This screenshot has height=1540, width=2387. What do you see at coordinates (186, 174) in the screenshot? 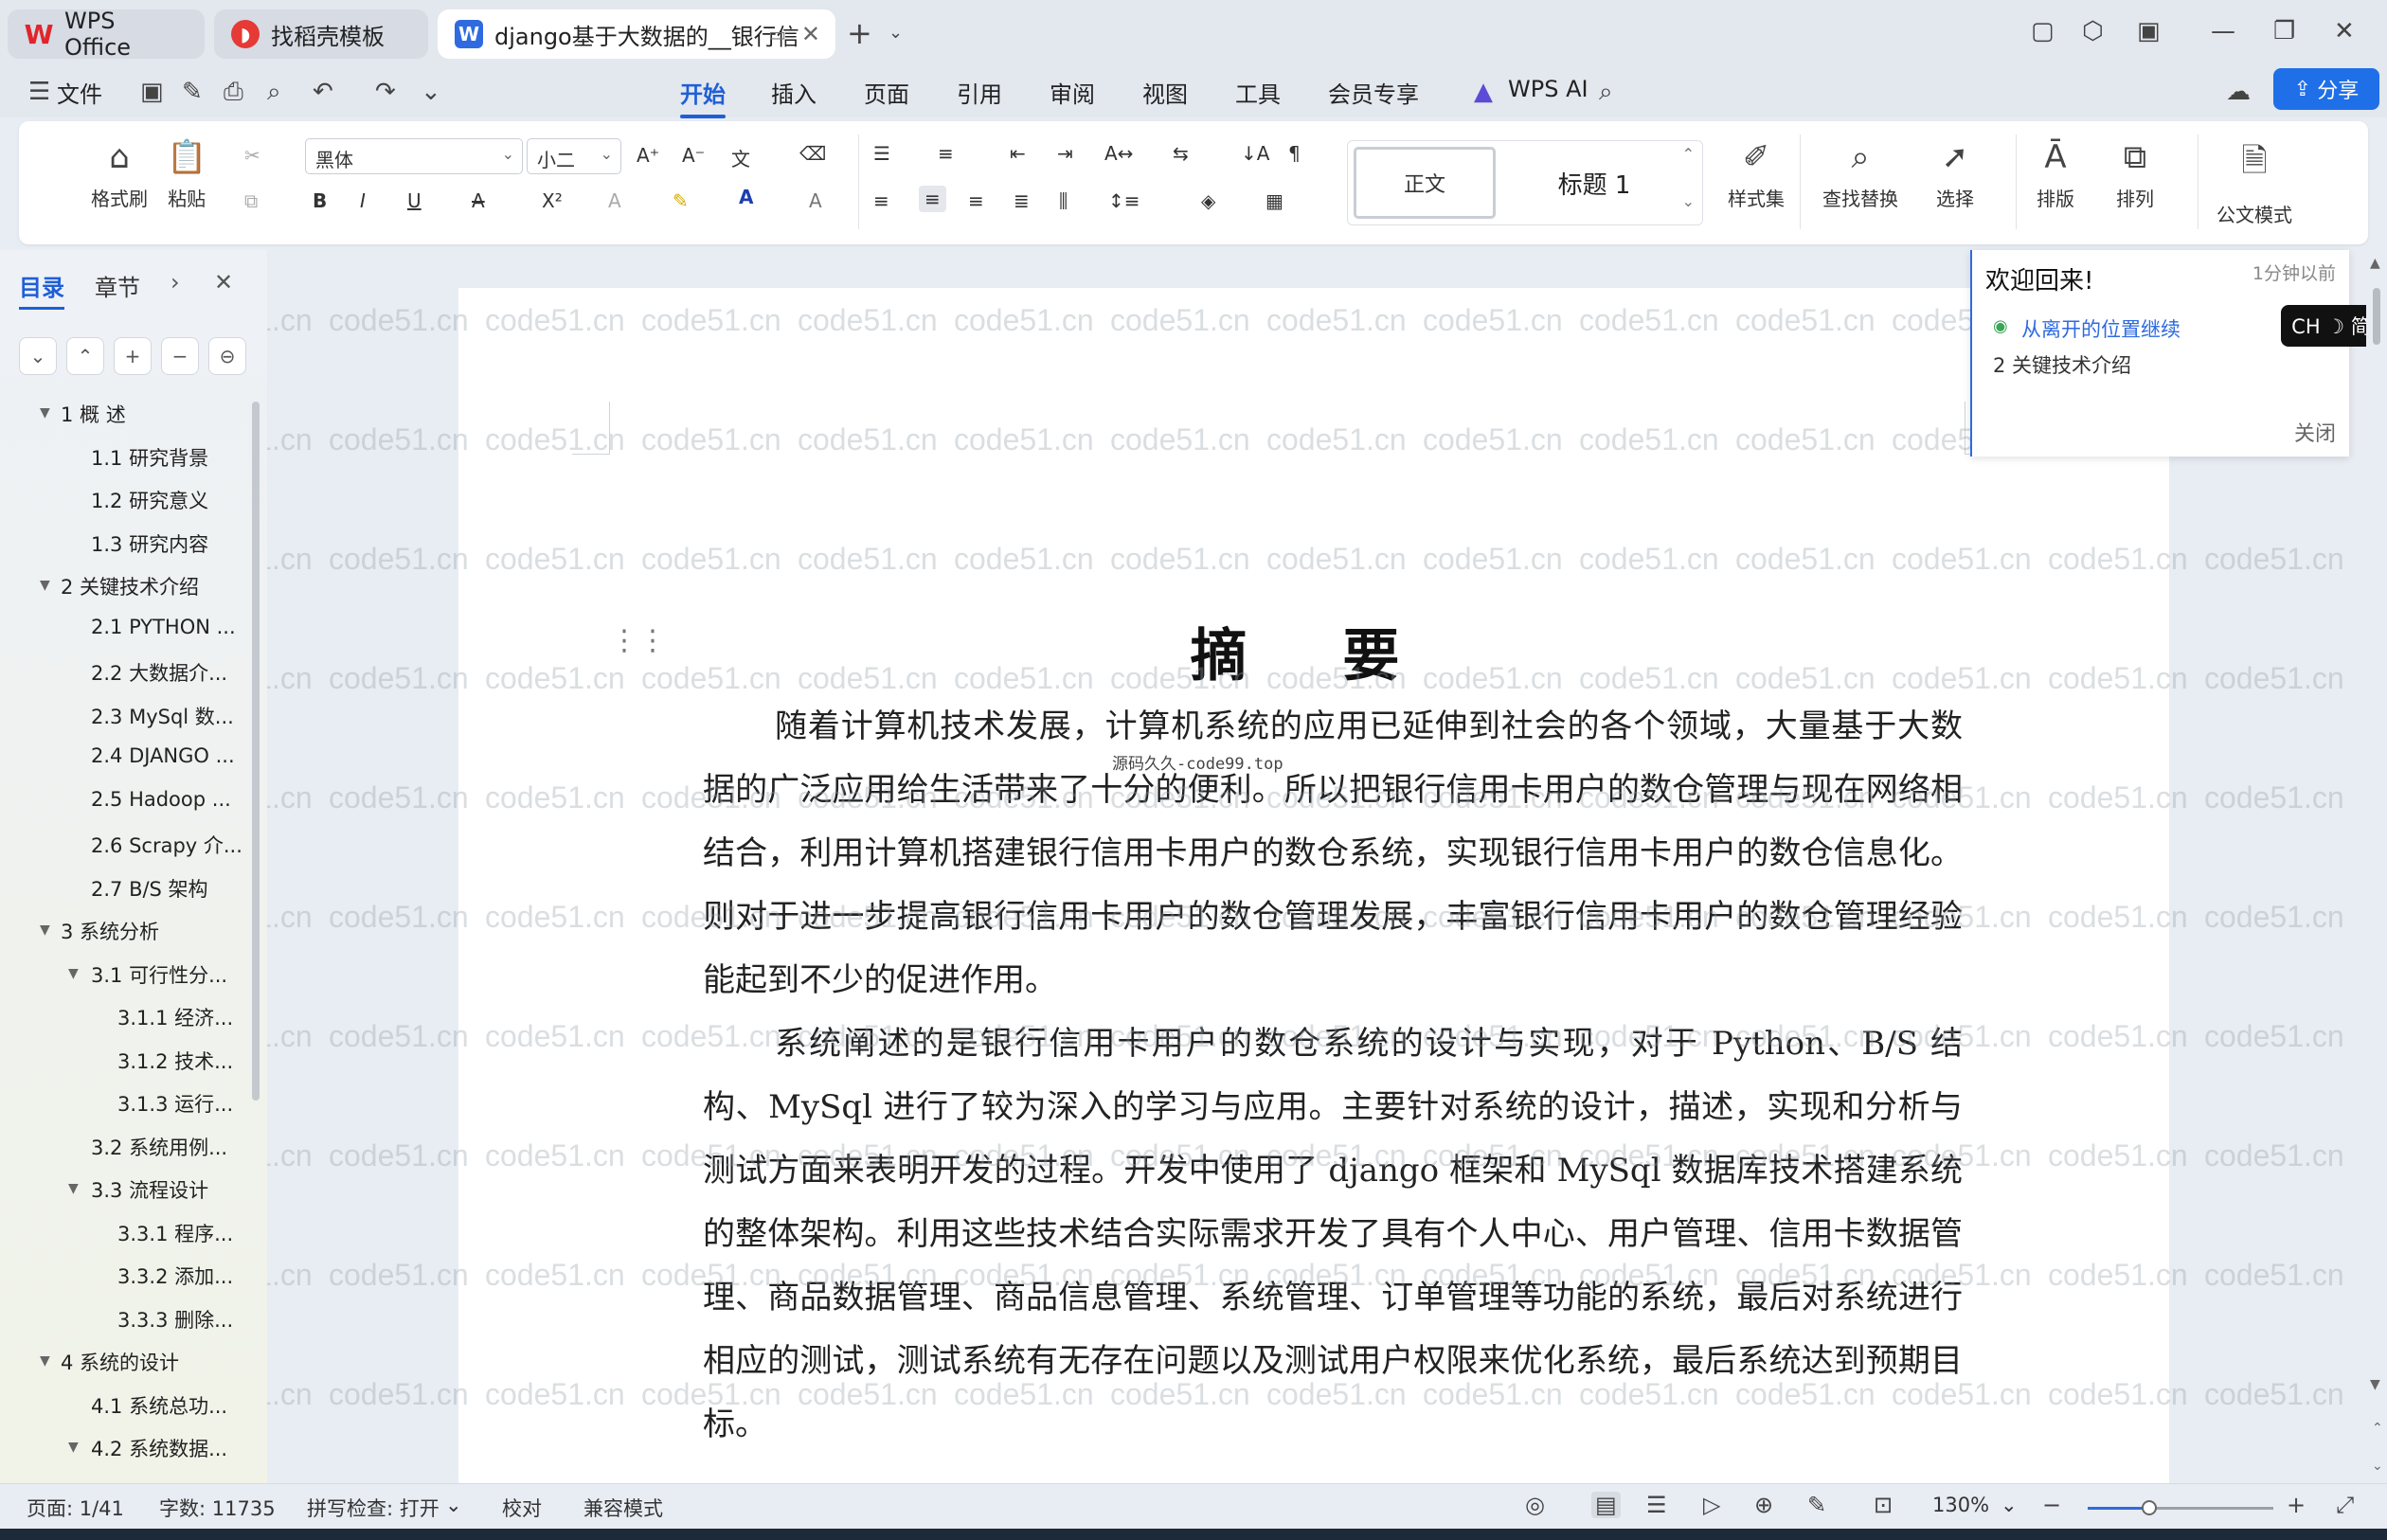
I see `paste-button: 📋 粘贴` at bounding box center [186, 174].